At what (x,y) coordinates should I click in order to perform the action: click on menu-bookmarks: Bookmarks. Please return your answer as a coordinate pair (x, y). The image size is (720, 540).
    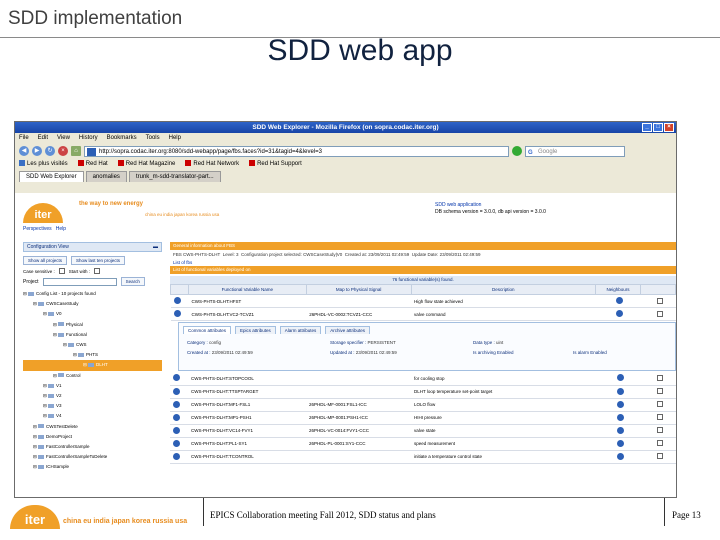
    Looking at the image, I should click on (122, 138).